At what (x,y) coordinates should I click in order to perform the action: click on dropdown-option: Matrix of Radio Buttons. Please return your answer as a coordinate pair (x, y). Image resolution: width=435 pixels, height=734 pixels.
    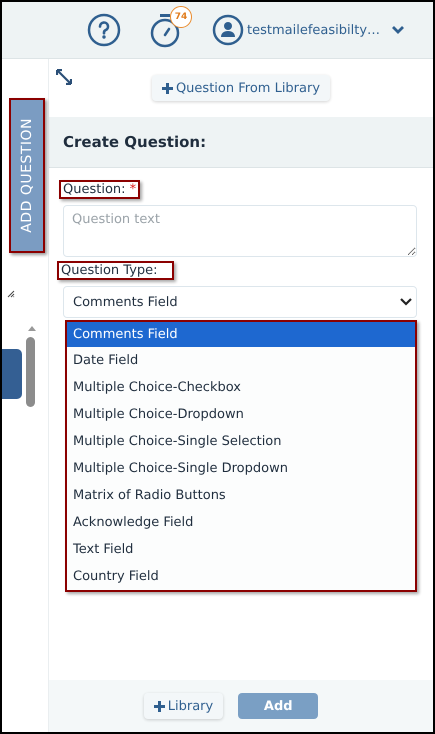
    Looking at the image, I should click on (241, 495).